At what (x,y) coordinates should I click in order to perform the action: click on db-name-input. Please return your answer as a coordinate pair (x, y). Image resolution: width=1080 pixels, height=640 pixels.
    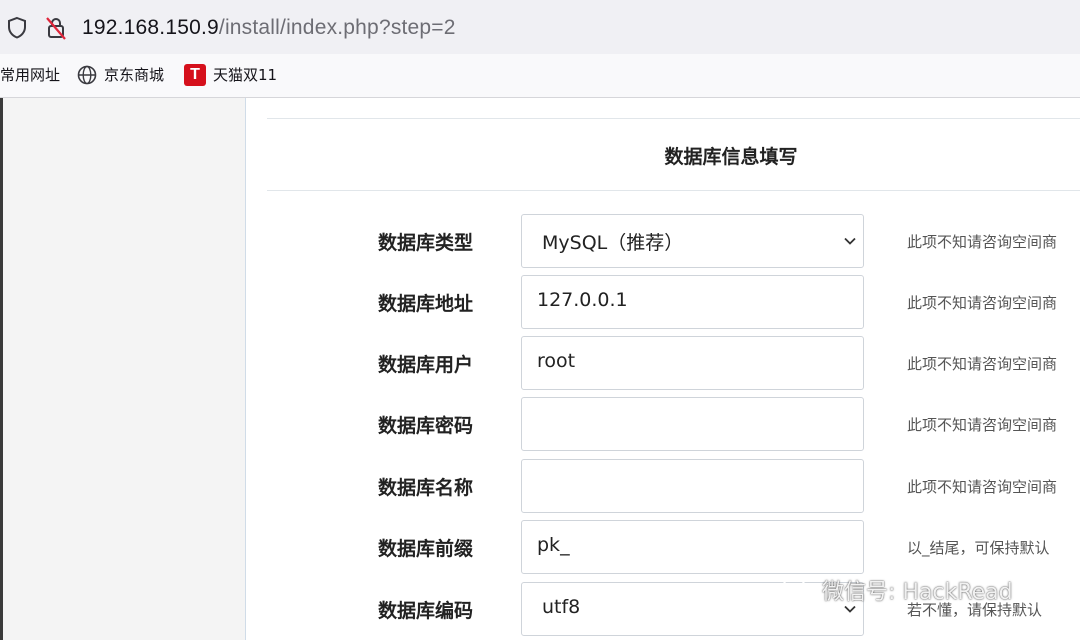
    Looking at the image, I should click on (692, 486).